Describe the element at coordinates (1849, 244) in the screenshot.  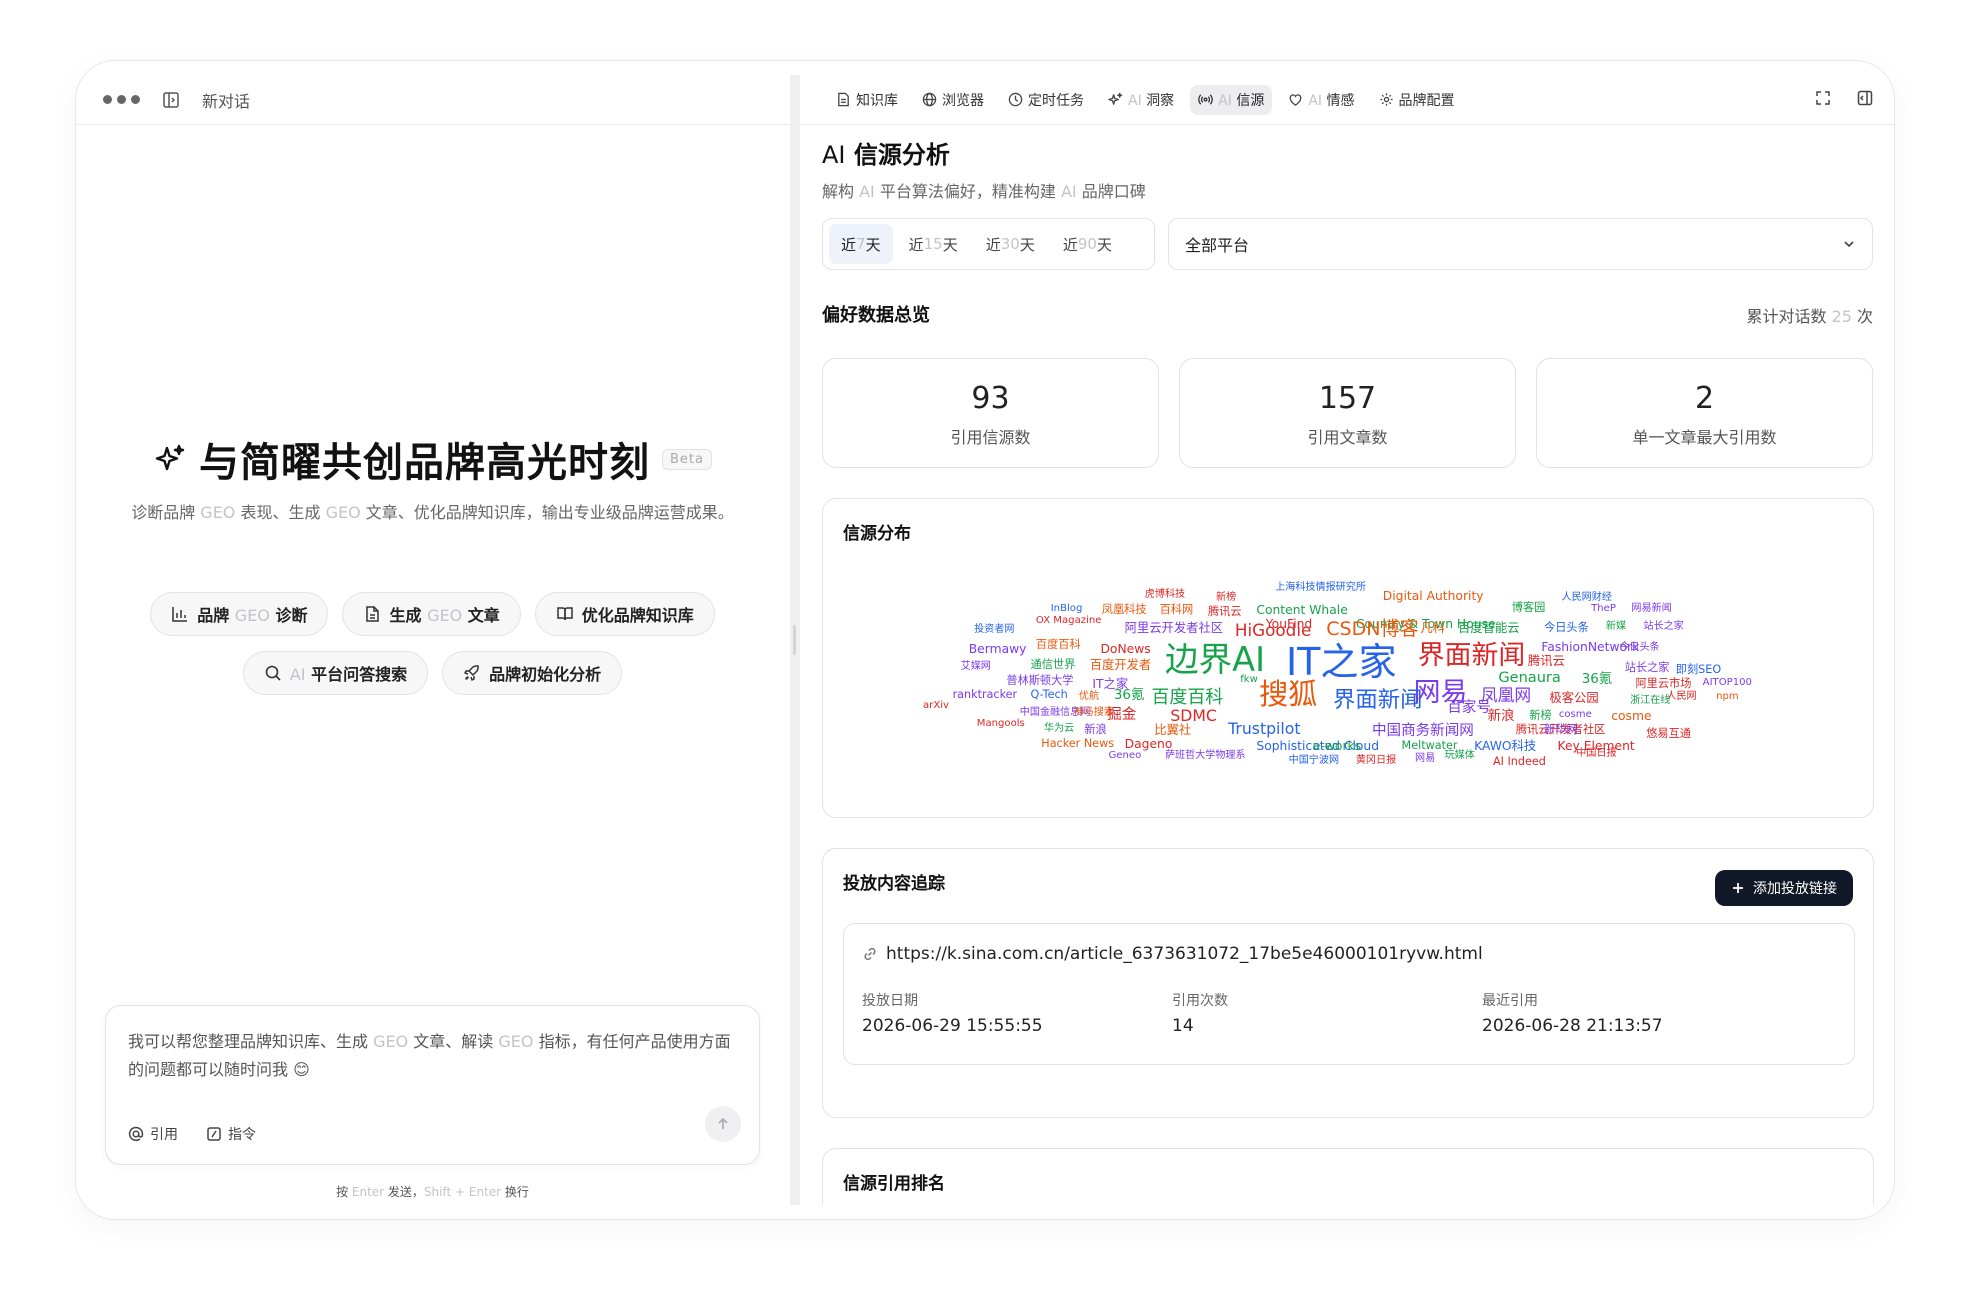
I see `chevron-down-icon` at that location.